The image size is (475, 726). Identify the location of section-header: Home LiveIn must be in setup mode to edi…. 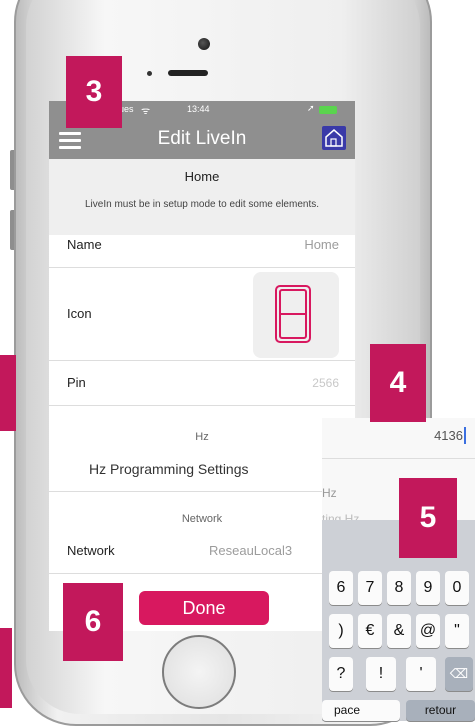
(202, 197).